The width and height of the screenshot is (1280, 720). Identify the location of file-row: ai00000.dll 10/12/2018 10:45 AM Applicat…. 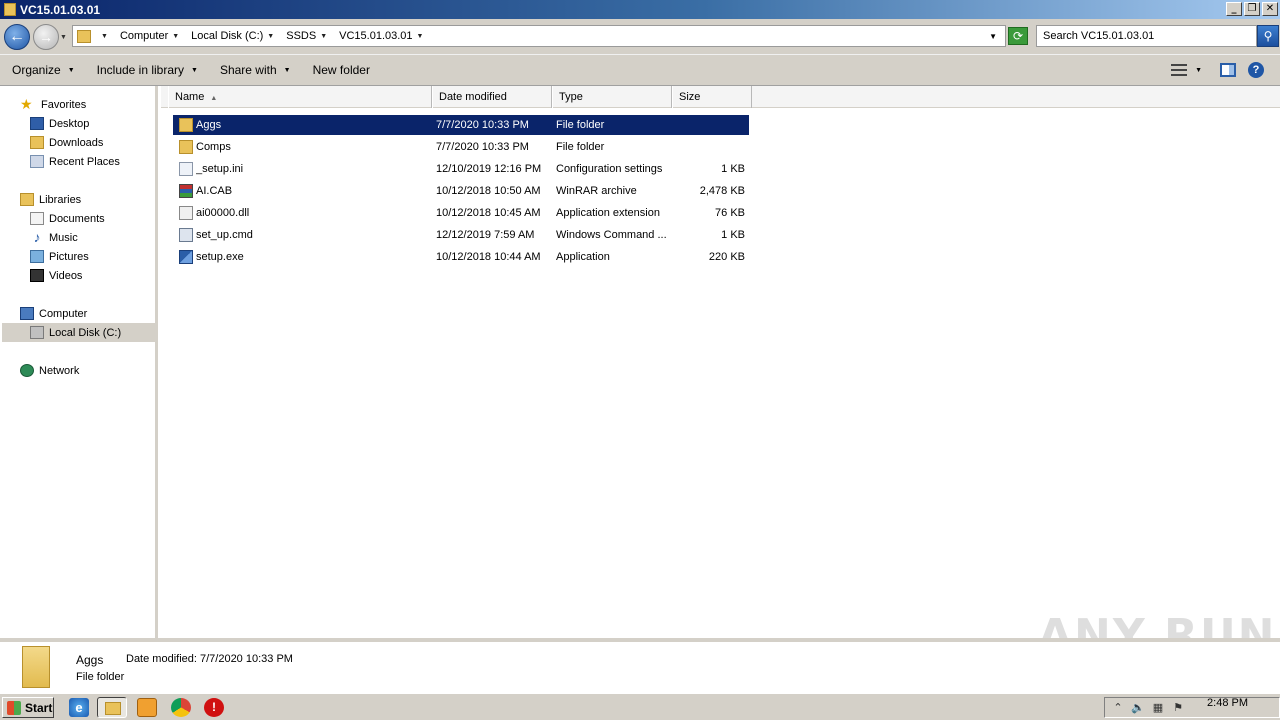
(461, 213).